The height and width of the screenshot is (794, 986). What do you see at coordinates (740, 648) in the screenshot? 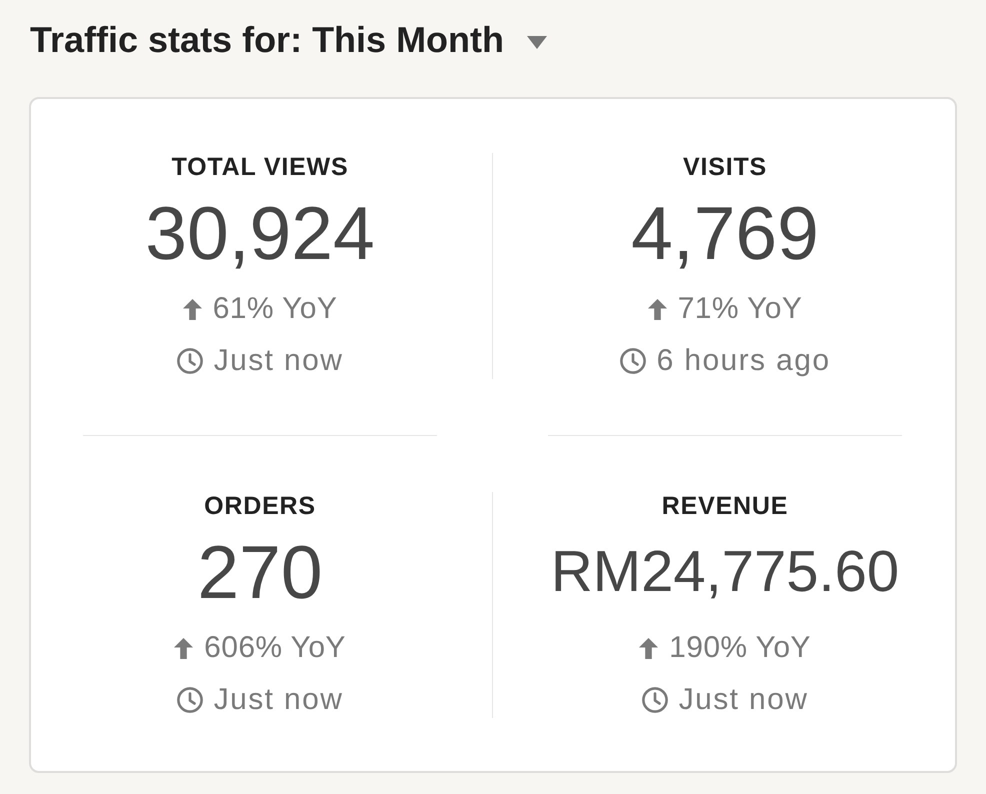
I see `yoy-change: 190% YoY` at bounding box center [740, 648].